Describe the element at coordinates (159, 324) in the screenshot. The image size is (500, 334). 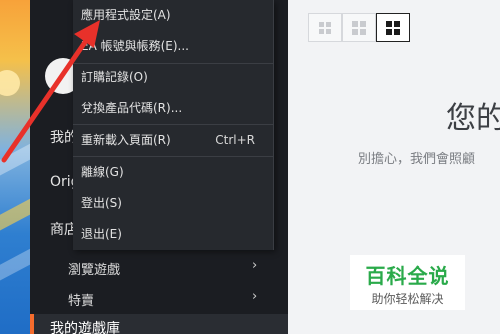
I see `sidebar-item-my-game-library: 我的遊戲庫` at that location.